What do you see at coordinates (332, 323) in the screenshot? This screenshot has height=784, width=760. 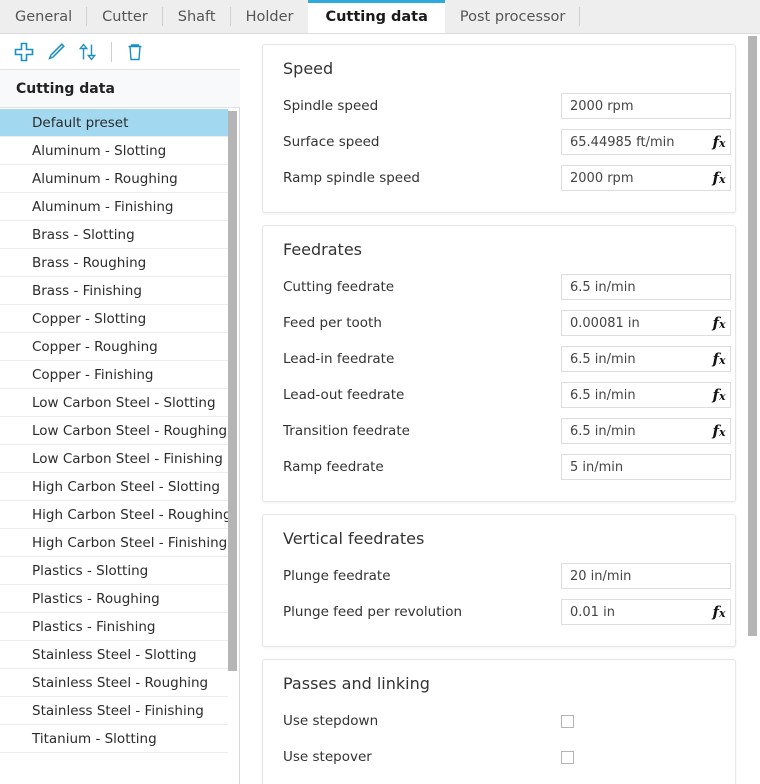 I see `setting-label: Feed per tooth` at bounding box center [332, 323].